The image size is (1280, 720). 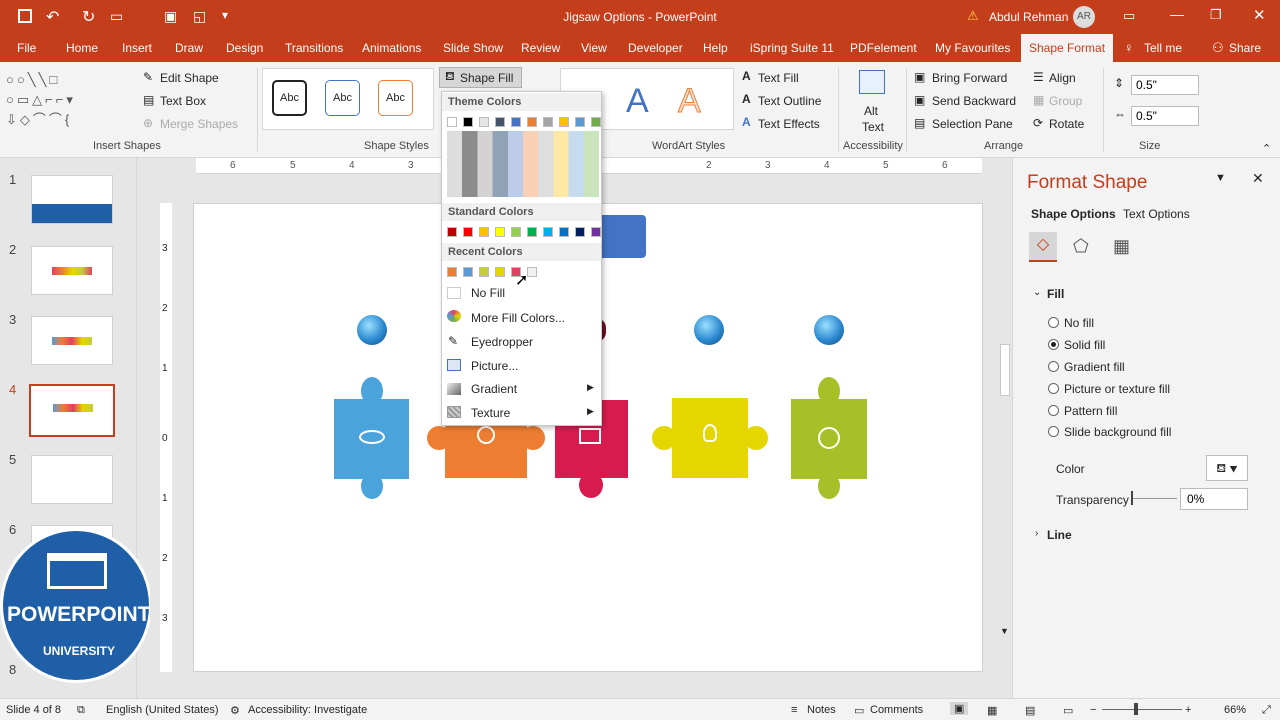 What do you see at coordinates (314, 48) in the screenshot?
I see `tab-transitions: Transitions` at bounding box center [314, 48].